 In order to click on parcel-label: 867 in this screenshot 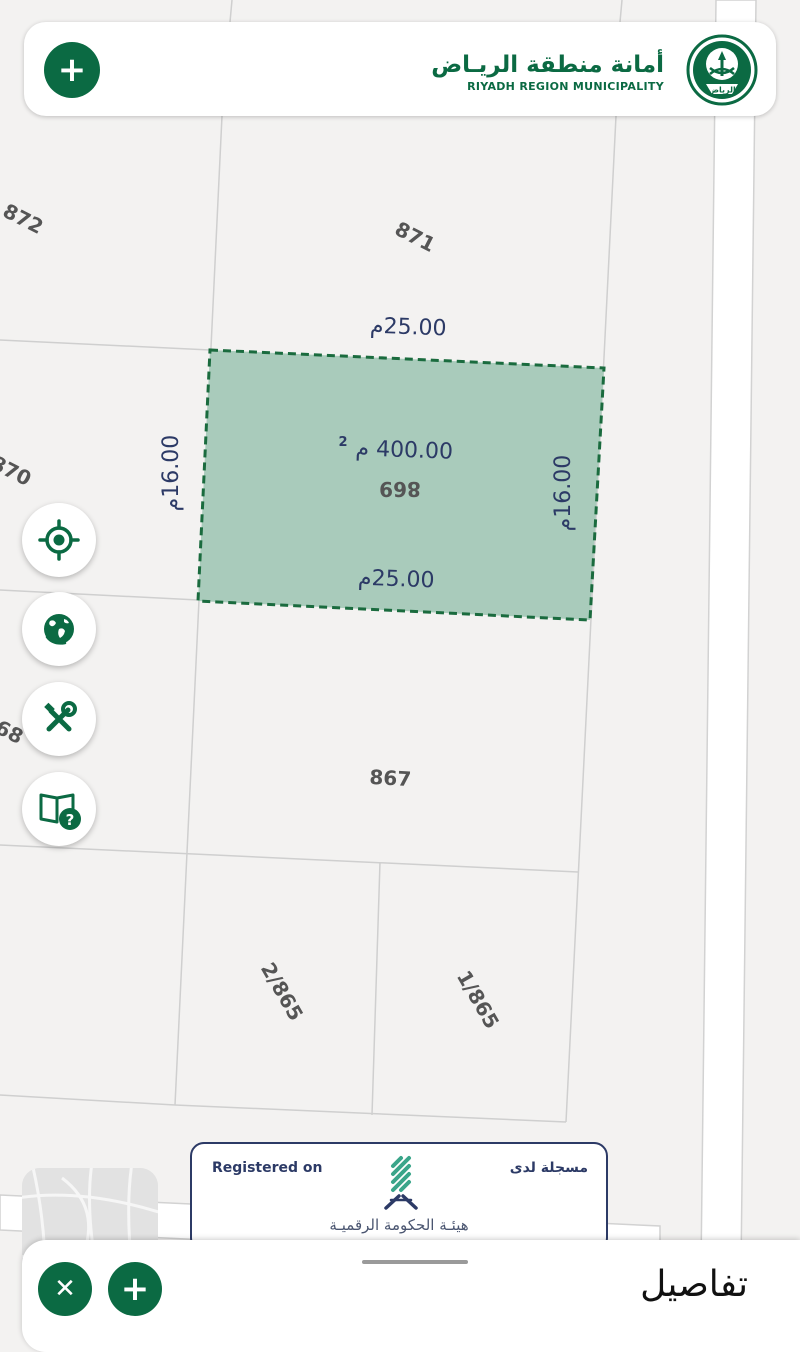, I will do `click(390, 778)`.